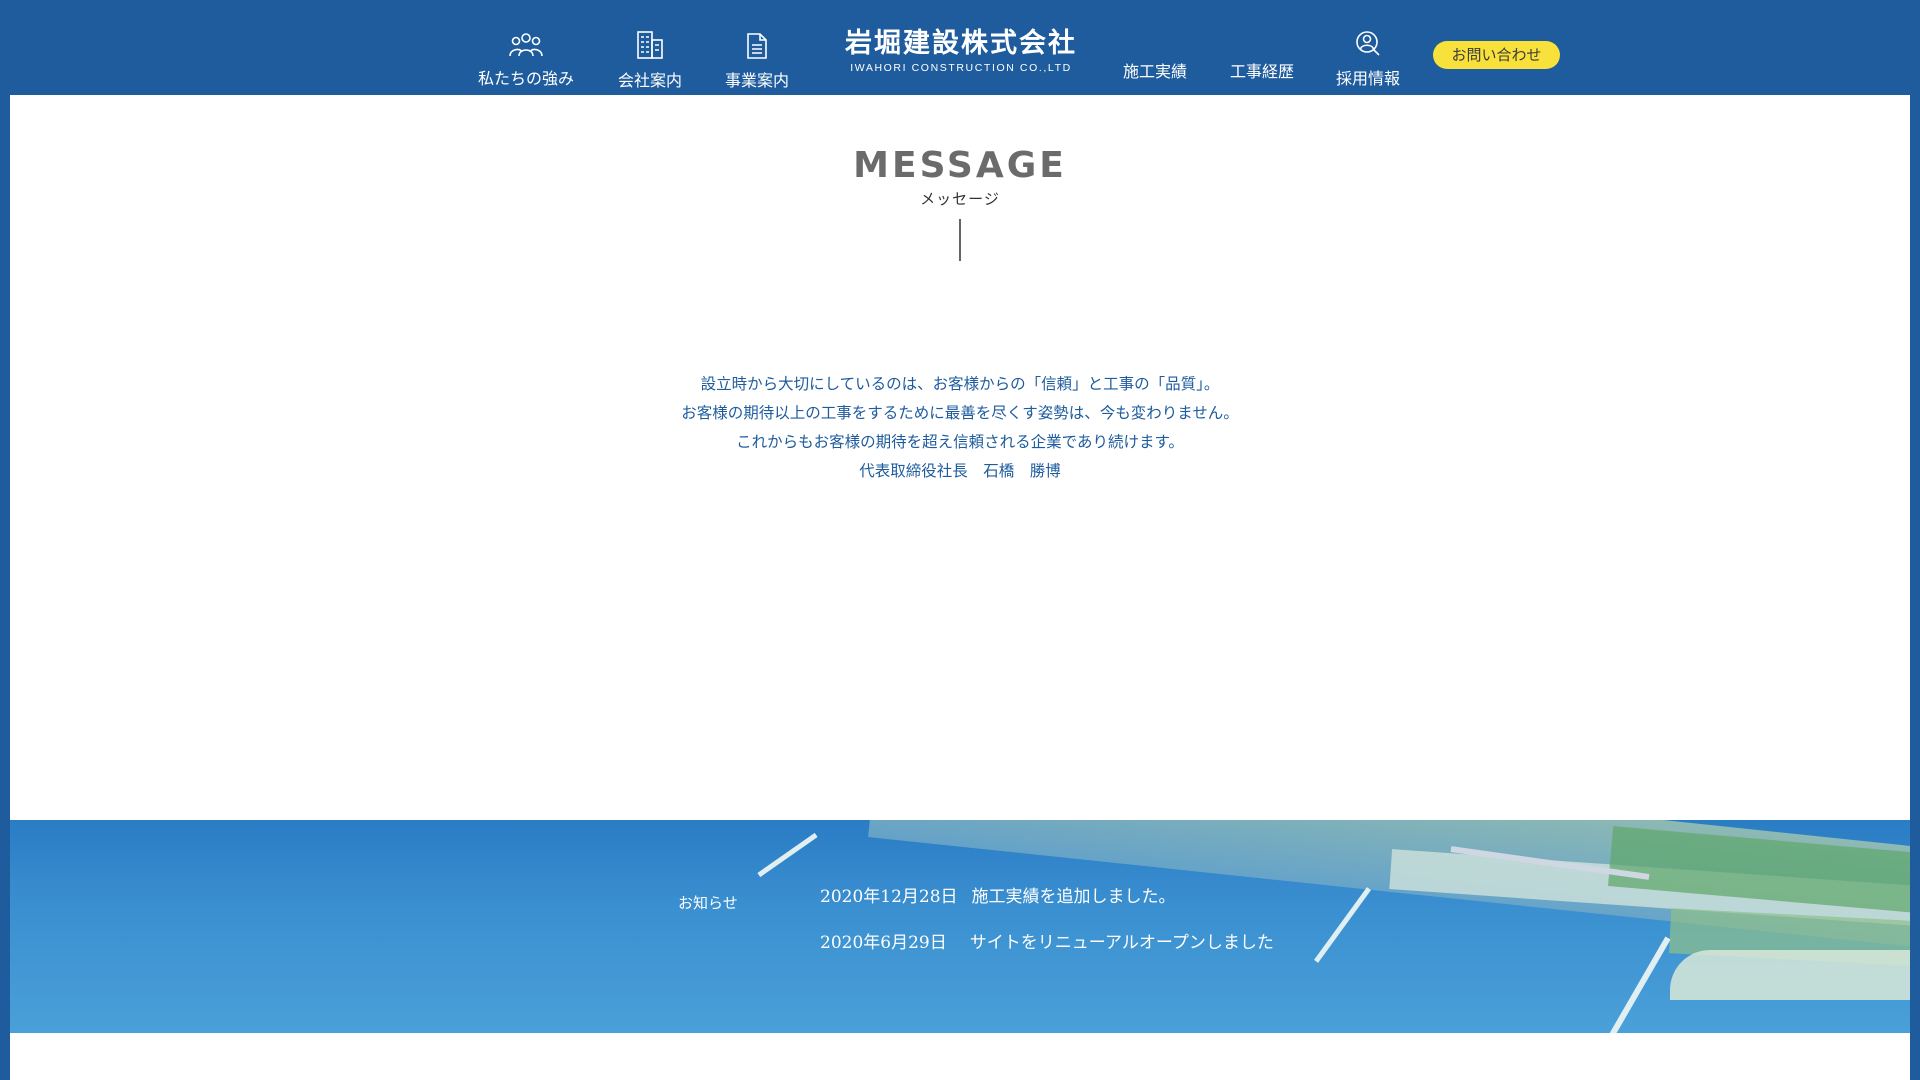  I want to click on nav-recruit: 採用情報, so click(1368, 59).